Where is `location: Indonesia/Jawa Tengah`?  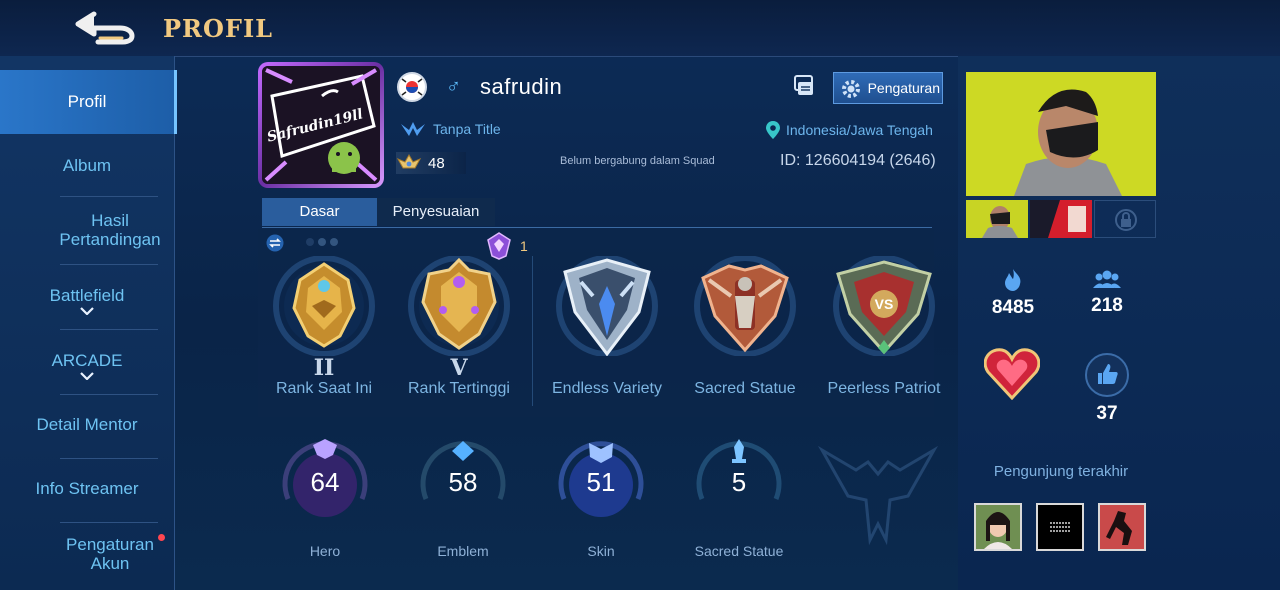 location: Indonesia/Jawa Tengah is located at coordinates (848, 130).